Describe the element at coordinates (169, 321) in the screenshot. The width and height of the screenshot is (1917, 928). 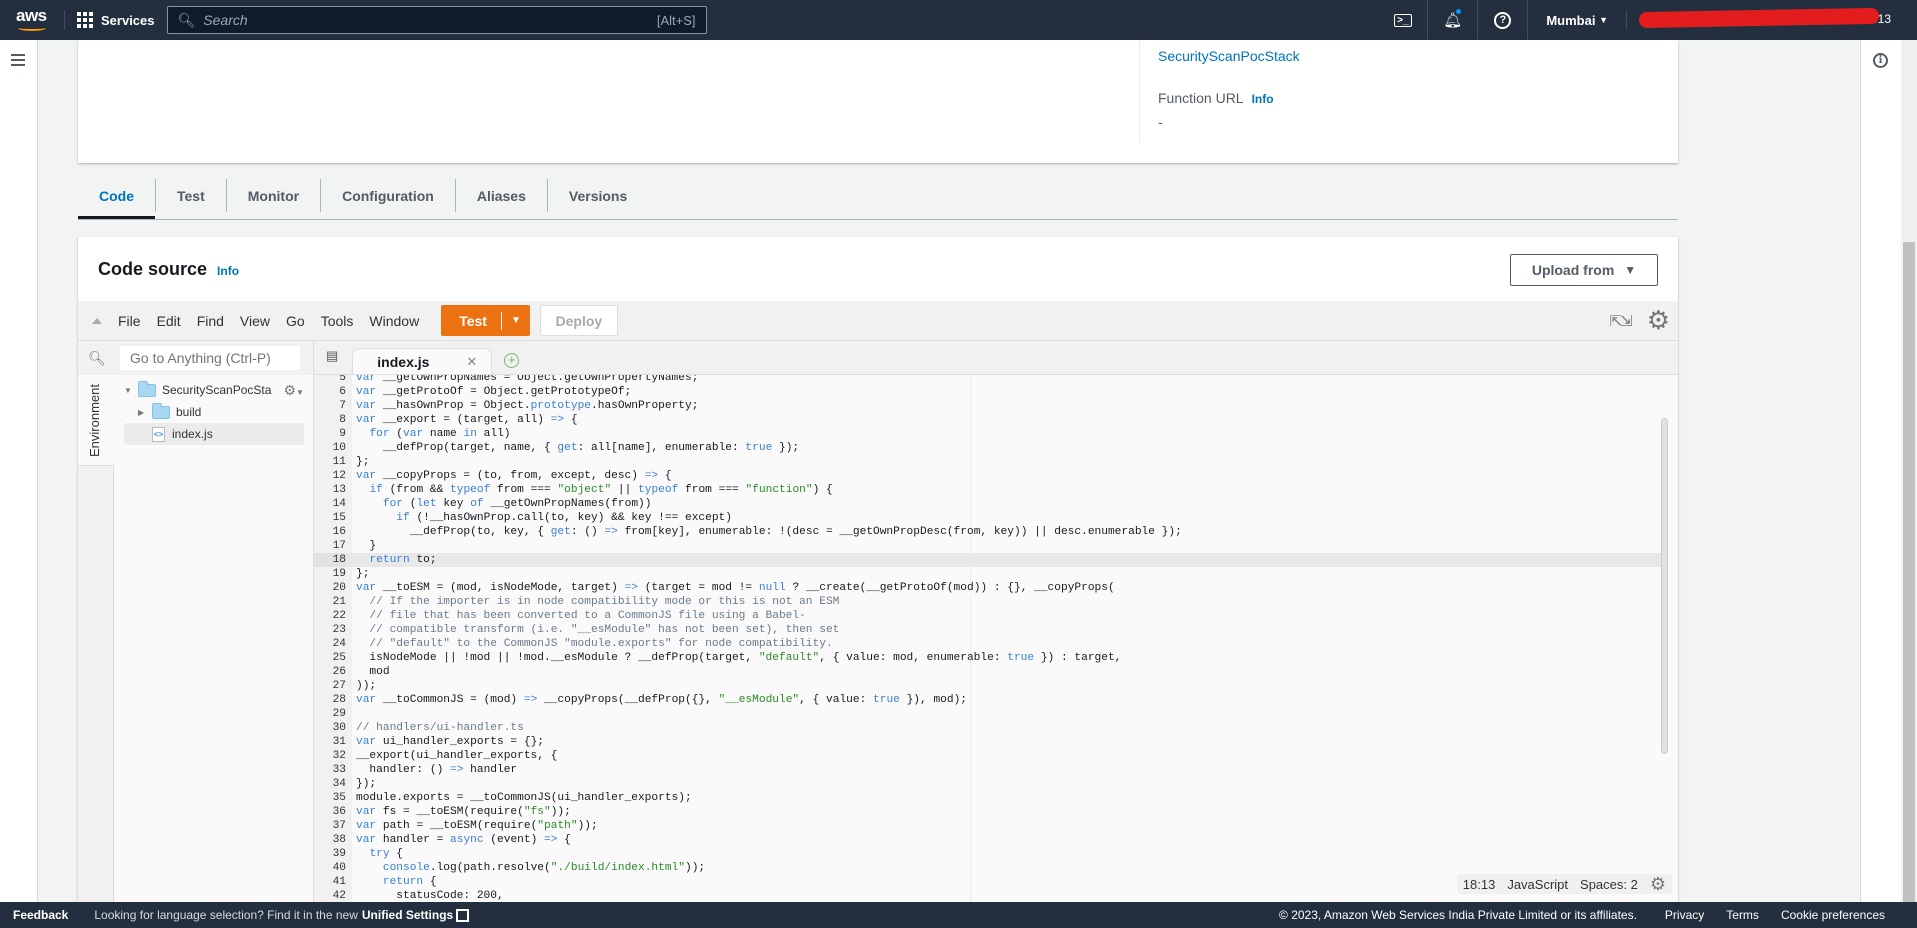
I see `menu-edit: Edit` at that location.